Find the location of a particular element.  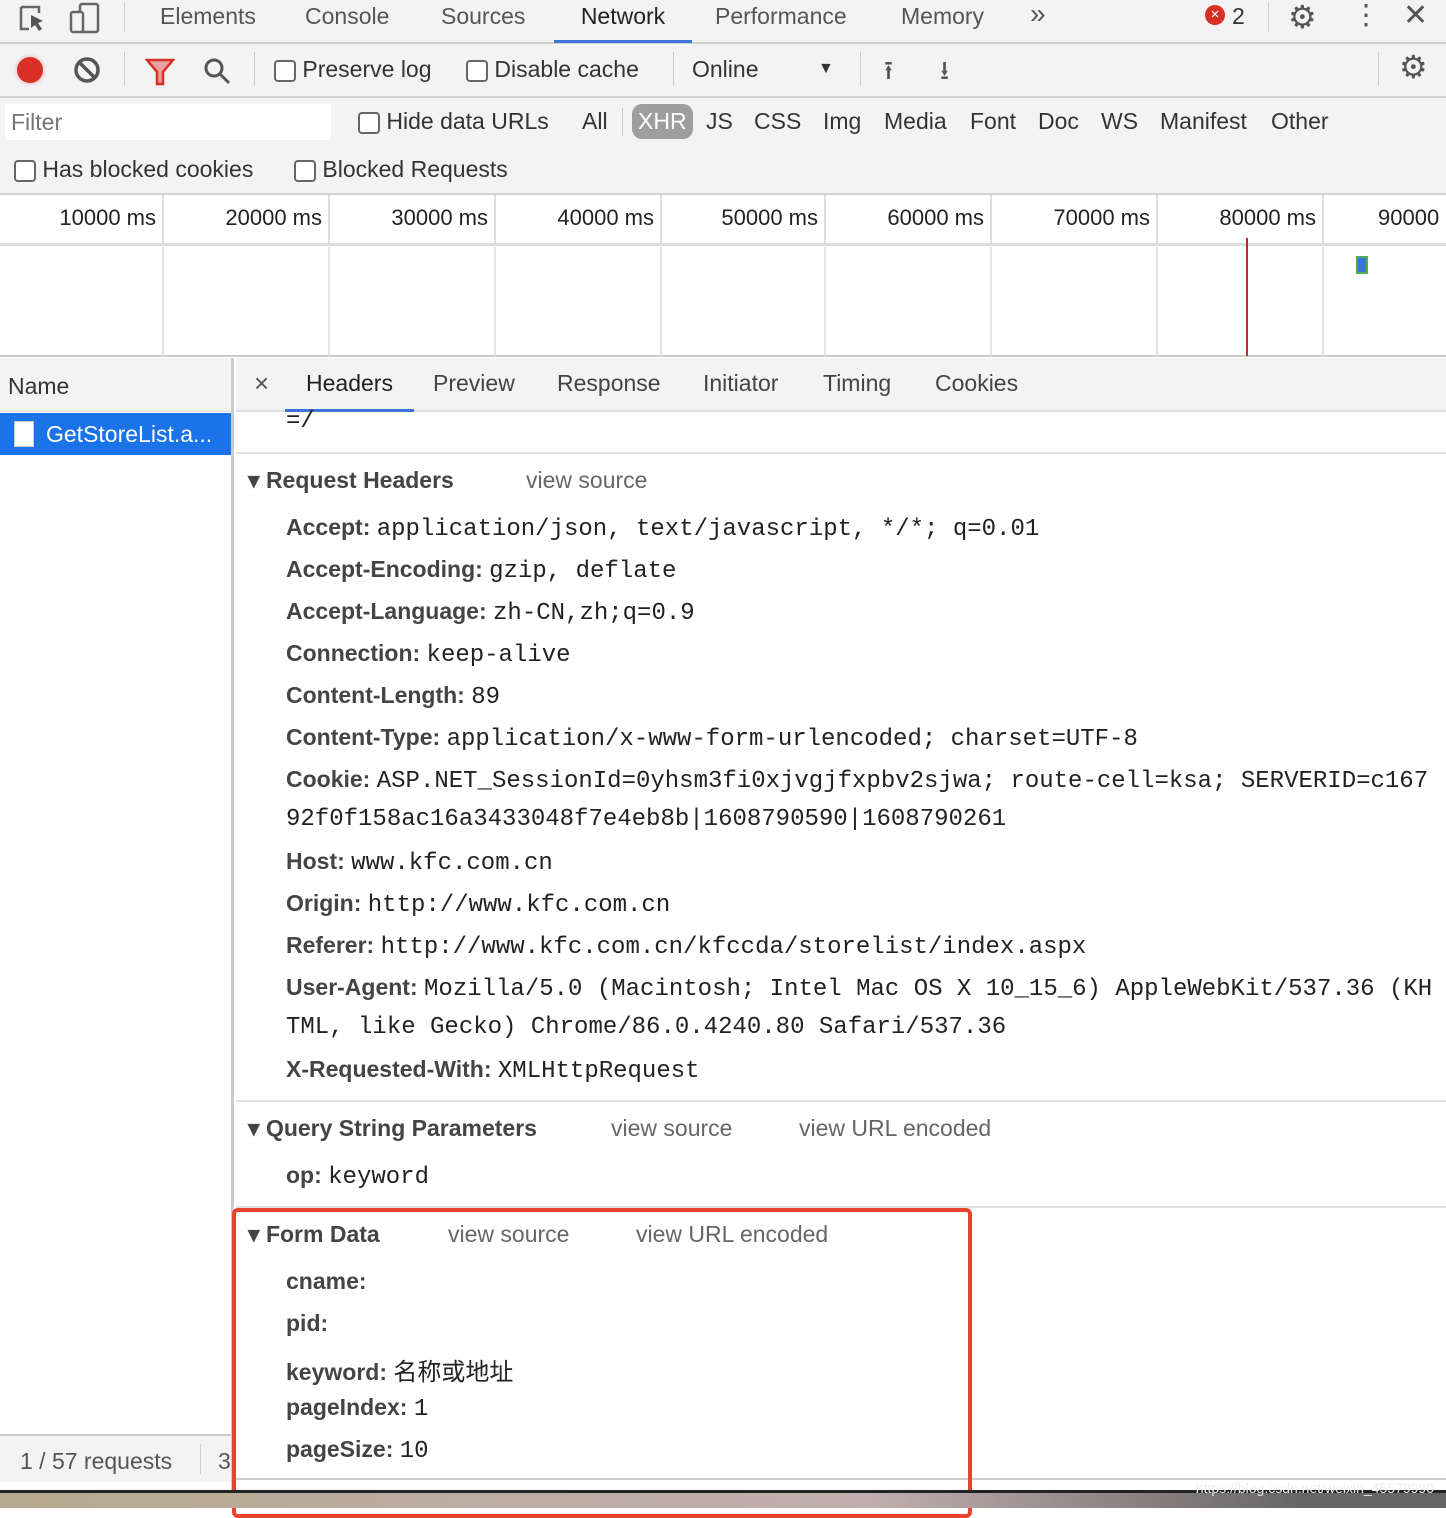

header-row: Accept-Encoding: gzip, deflate is located at coordinates (481, 570).